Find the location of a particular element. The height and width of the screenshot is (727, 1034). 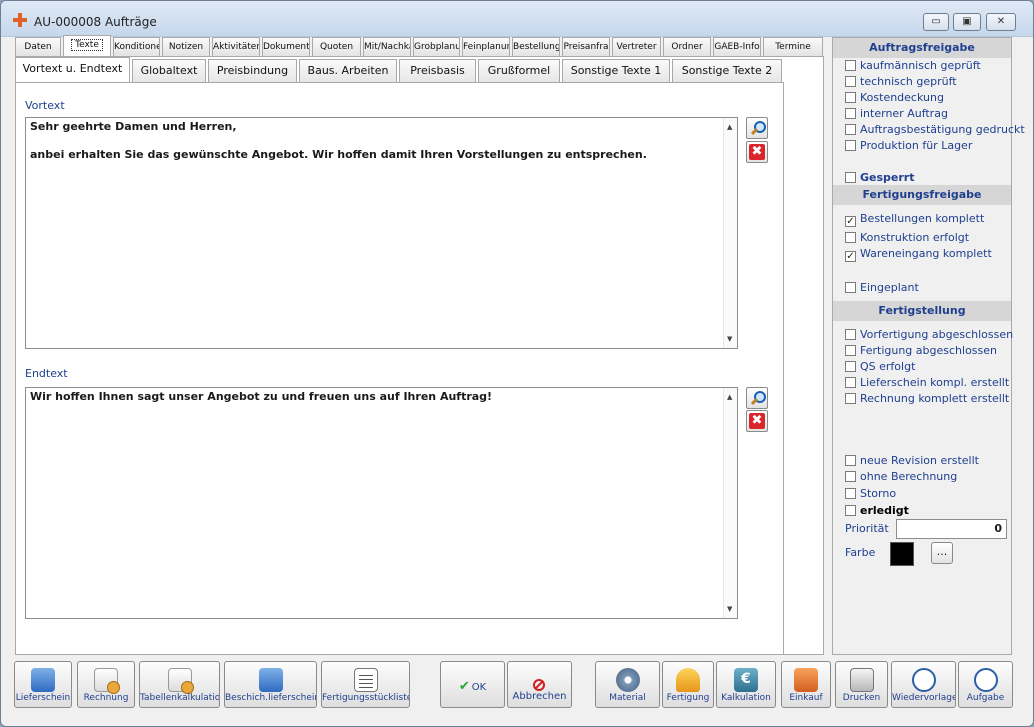

subtab-preisbindung: Preisbindung is located at coordinates (252, 70).